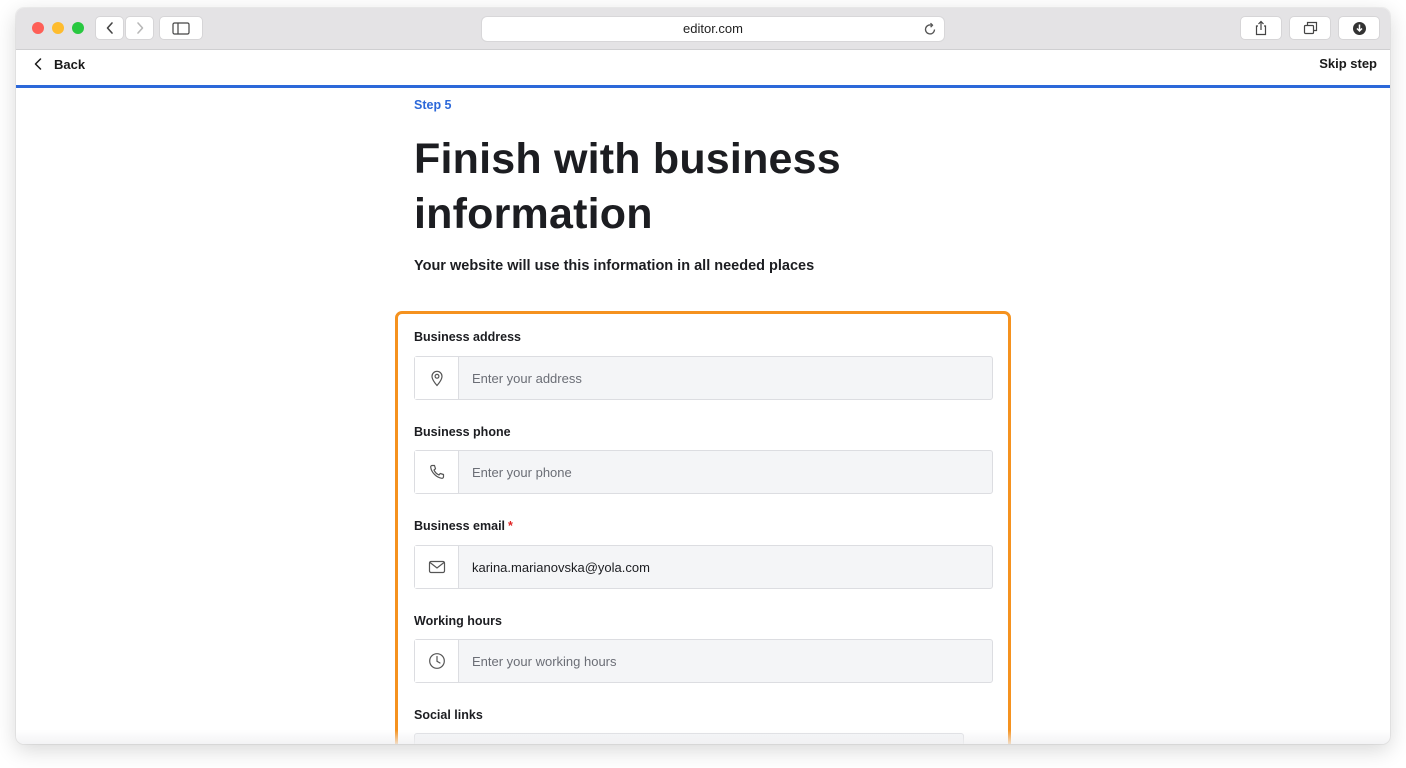  I want to click on phone-icon, so click(436, 471).